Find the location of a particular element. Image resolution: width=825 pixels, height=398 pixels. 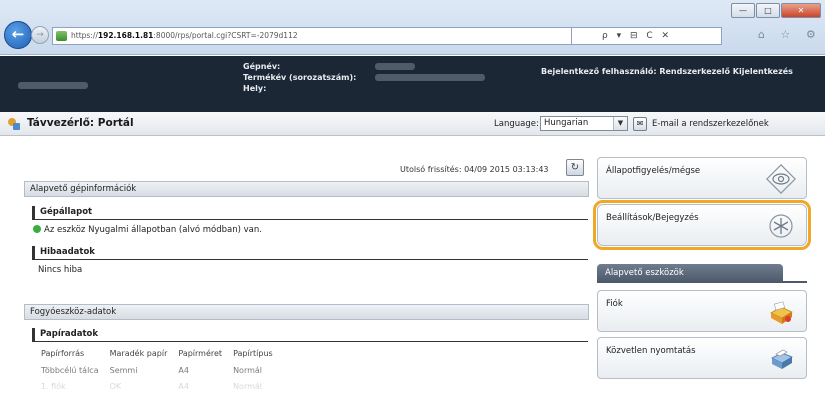

arrow-right-icon: → is located at coordinates (40, 35).